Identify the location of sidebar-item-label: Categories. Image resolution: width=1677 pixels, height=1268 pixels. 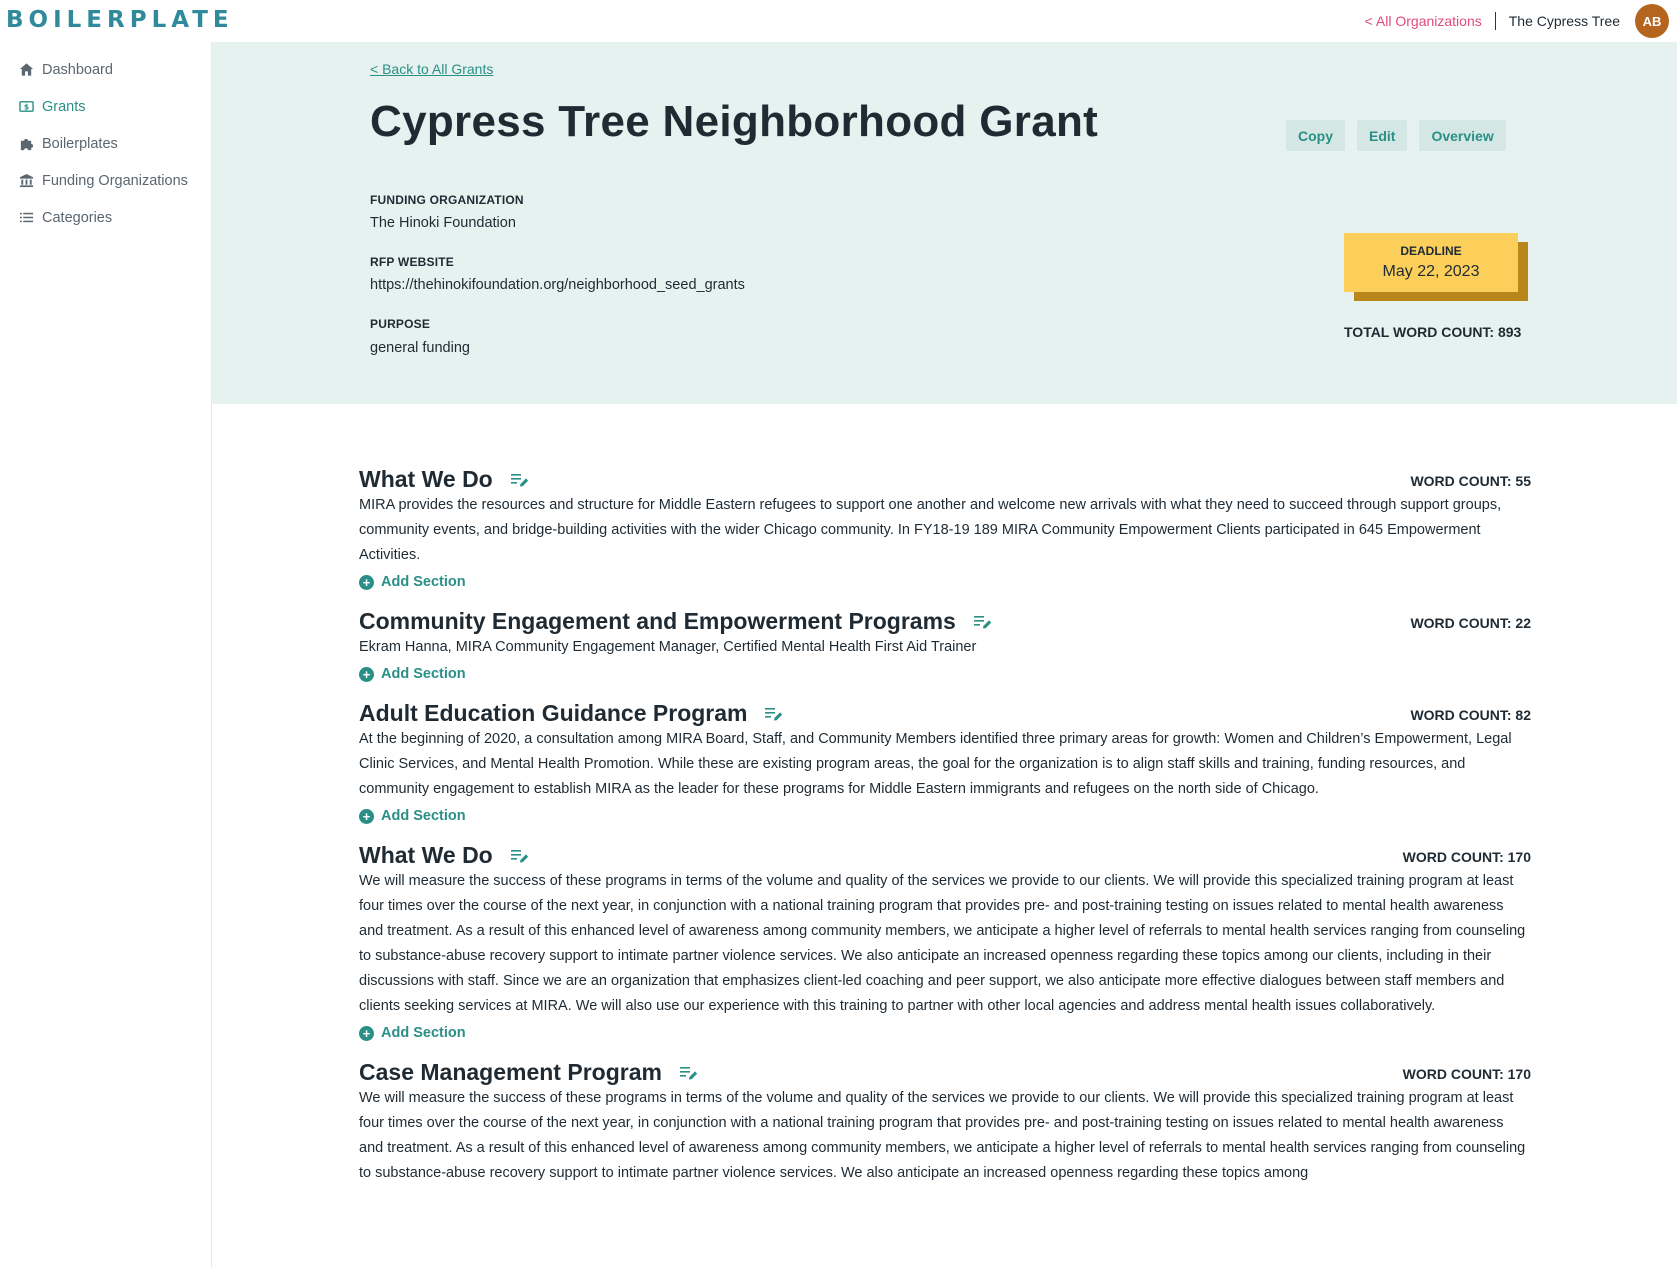
(77, 217).